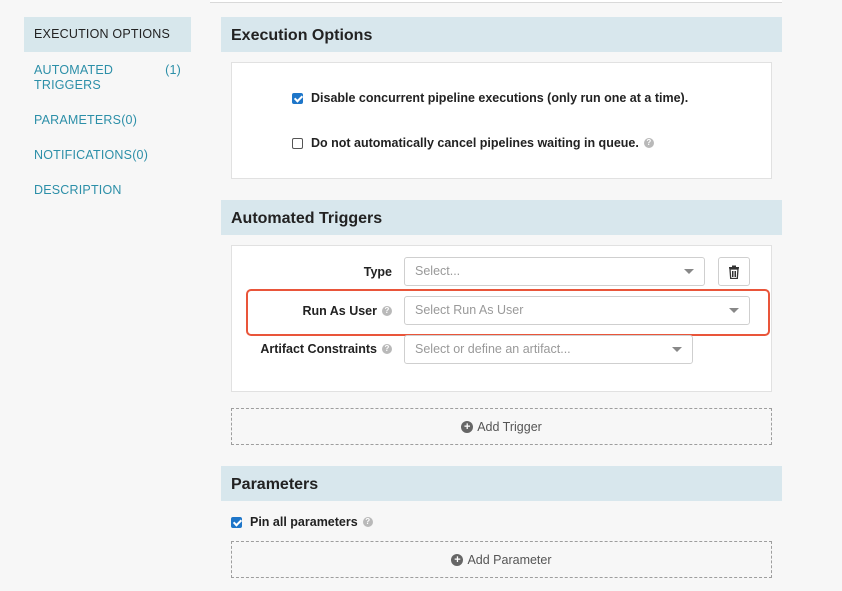  I want to click on sidebar-item-execution-options: EXECUTION OPTIONS, so click(107, 34).